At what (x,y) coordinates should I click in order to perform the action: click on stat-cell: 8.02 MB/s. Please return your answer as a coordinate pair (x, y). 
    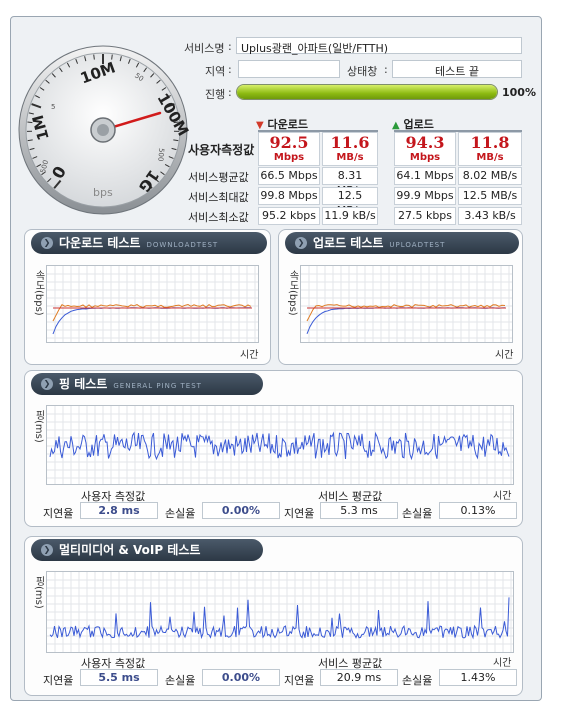
    Looking at the image, I should click on (490, 176).